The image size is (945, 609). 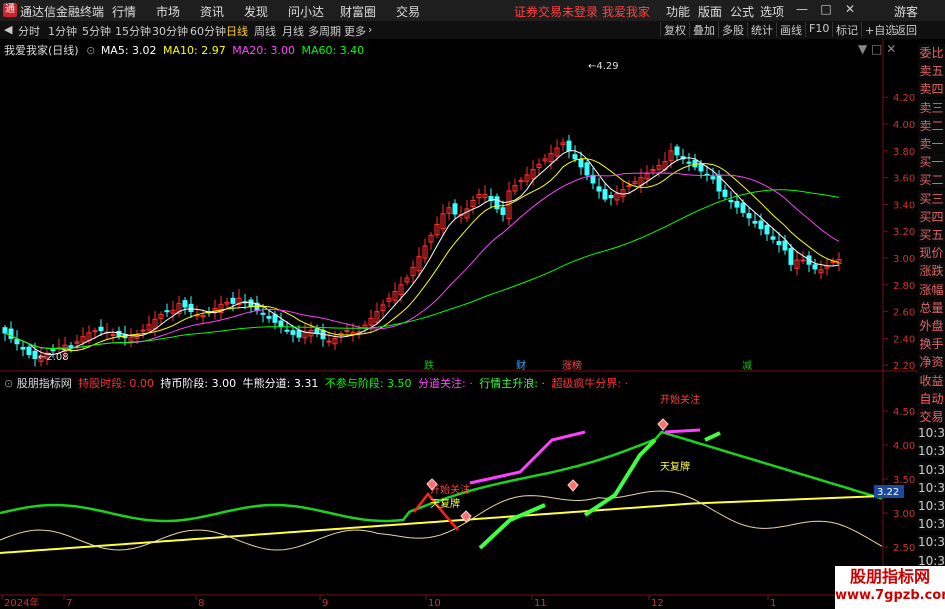 What do you see at coordinates (657, 603) in the screenshot?
I see `time-tick-label: 12` at bounding box center [657, 603].